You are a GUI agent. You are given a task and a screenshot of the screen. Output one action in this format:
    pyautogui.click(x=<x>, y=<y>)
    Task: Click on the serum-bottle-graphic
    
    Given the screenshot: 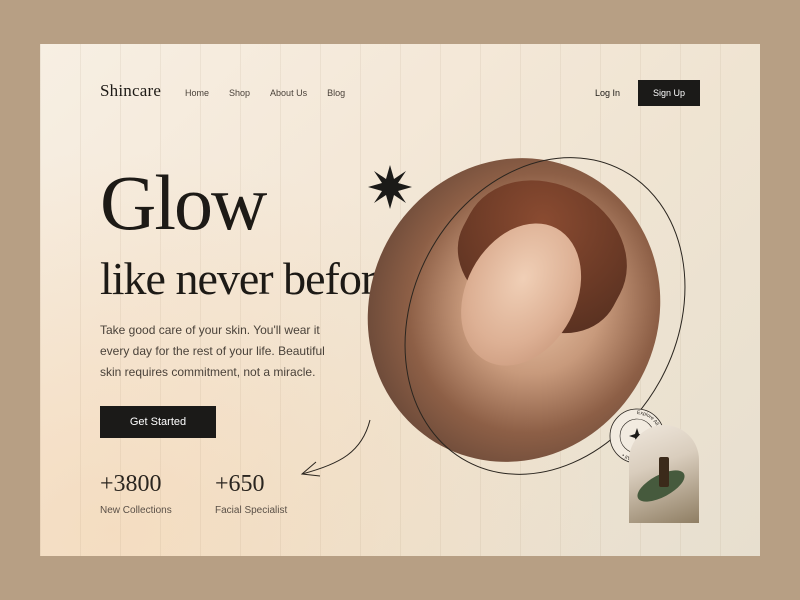 What is the action you would take?
    pyautogui.click(x=664, y=472)
    